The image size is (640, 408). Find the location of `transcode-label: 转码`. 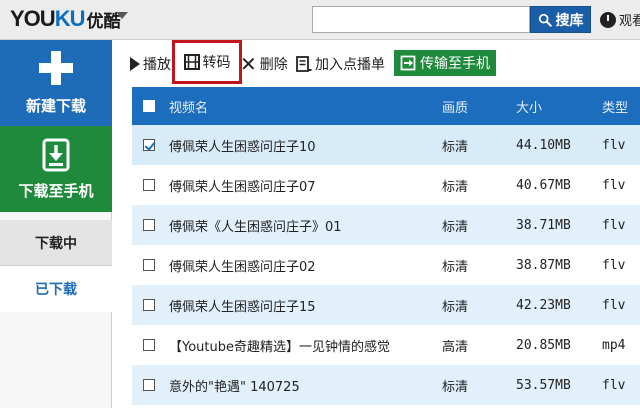

transcode-label: 转码 is located at coordinates (216, 63).